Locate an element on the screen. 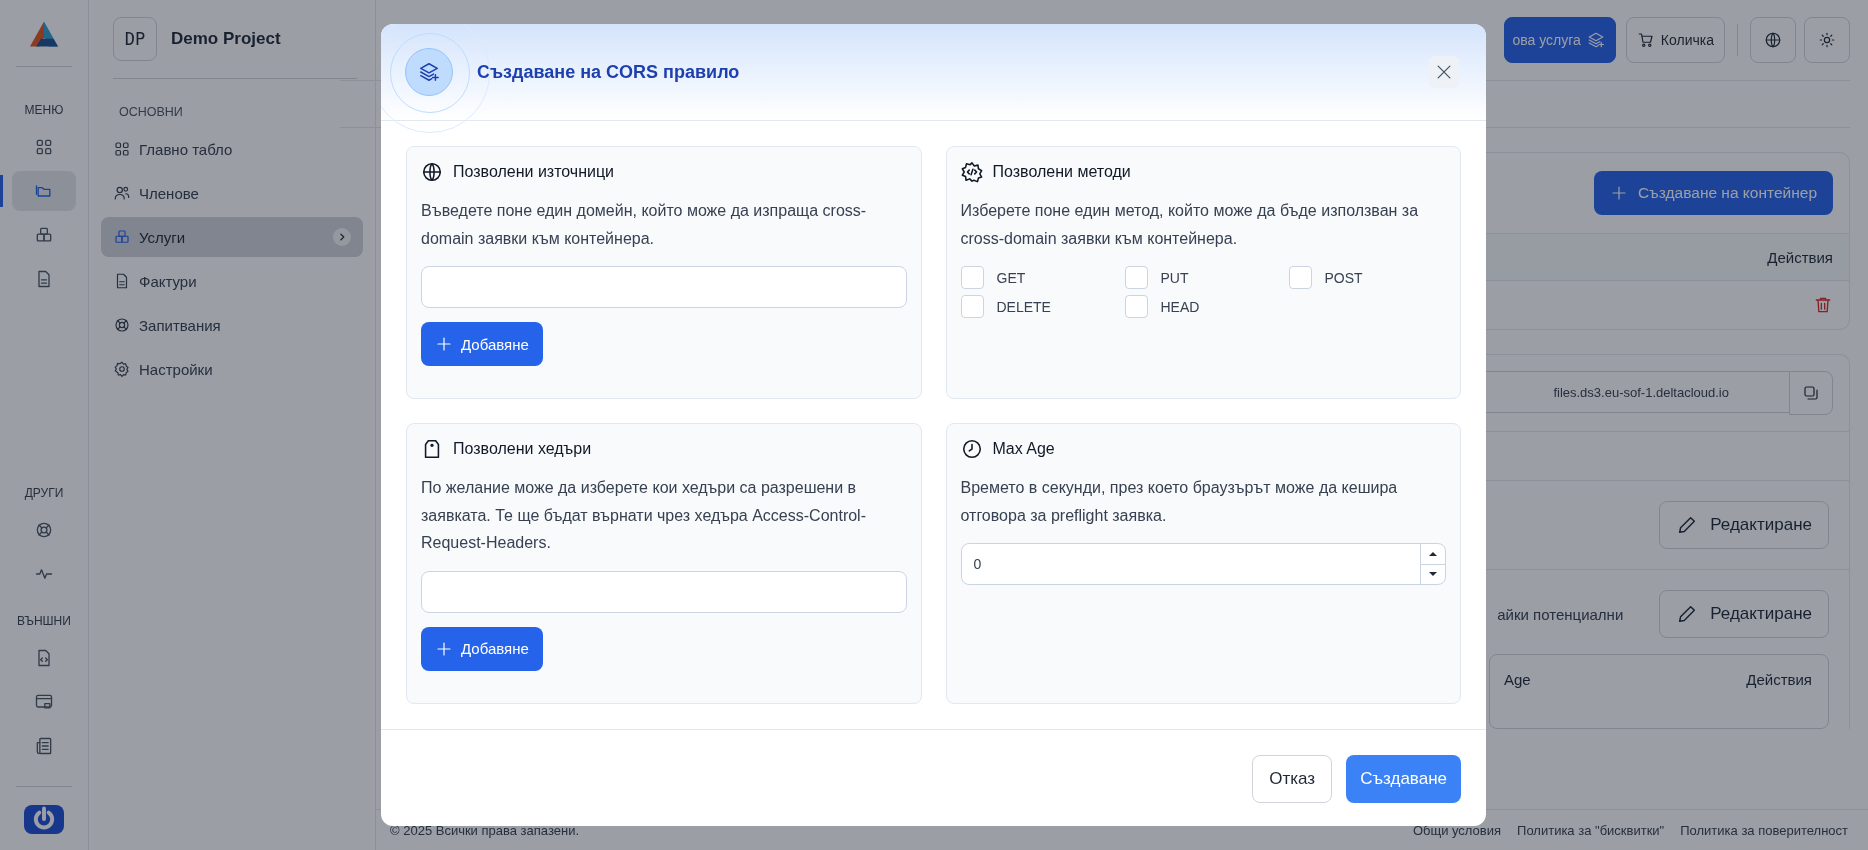  users-icon is located at coordinates (122, 193).